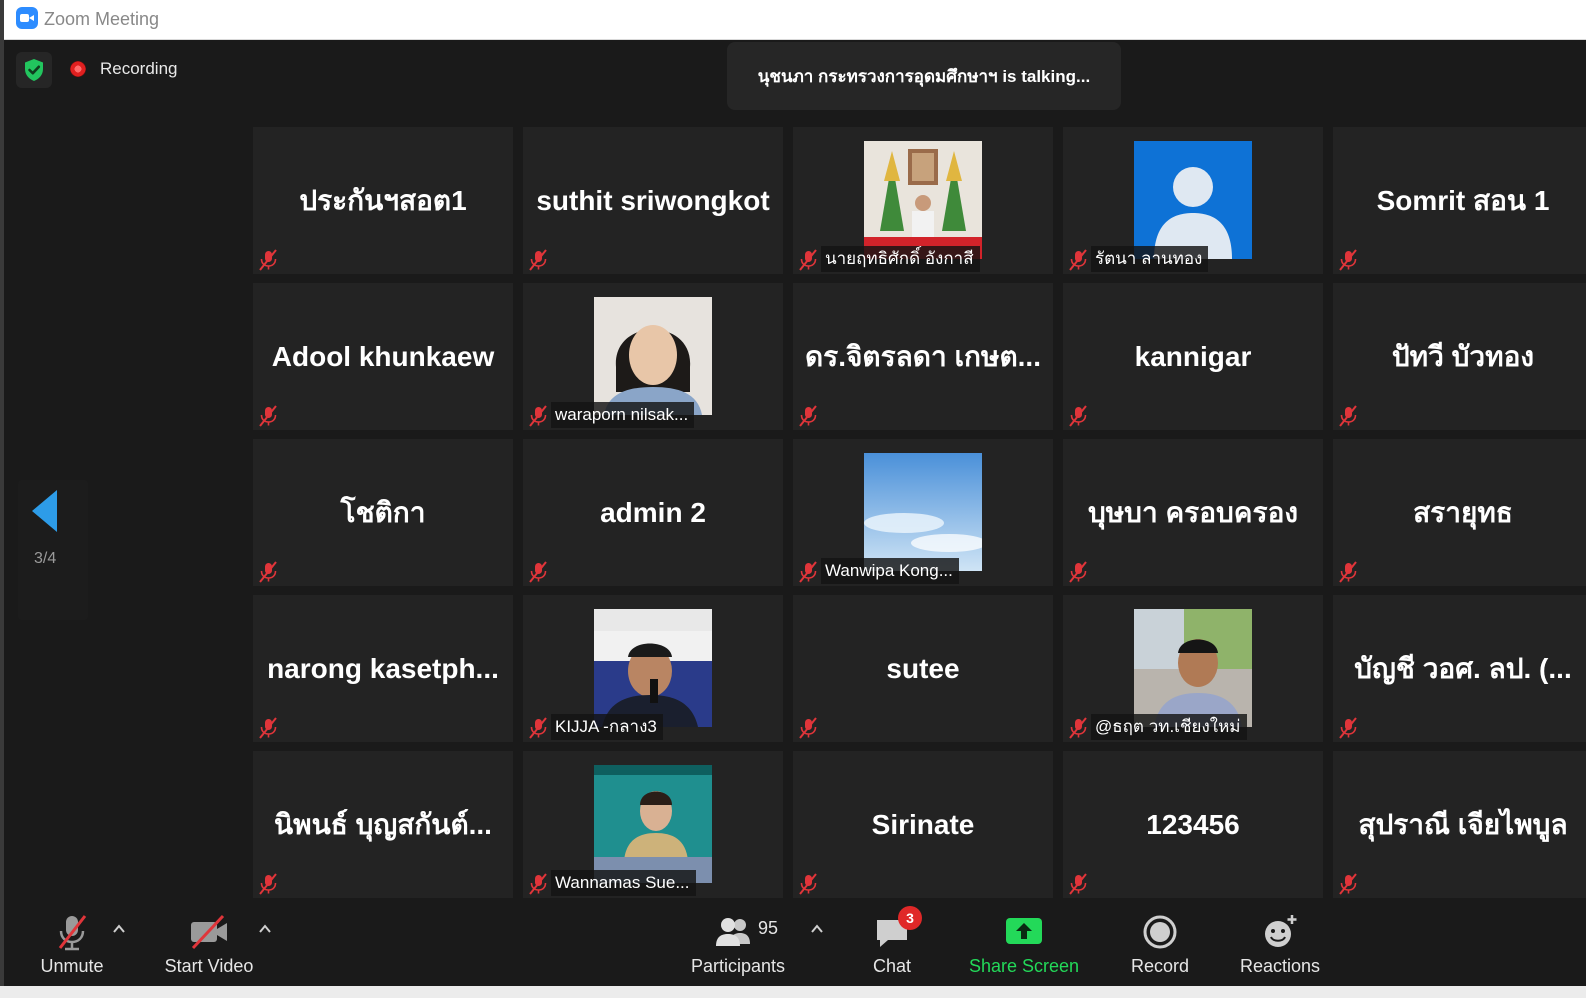  I want to click on participant-name-tag: @ธฤต วท.เชียงใหม่, so click(1169, 727).